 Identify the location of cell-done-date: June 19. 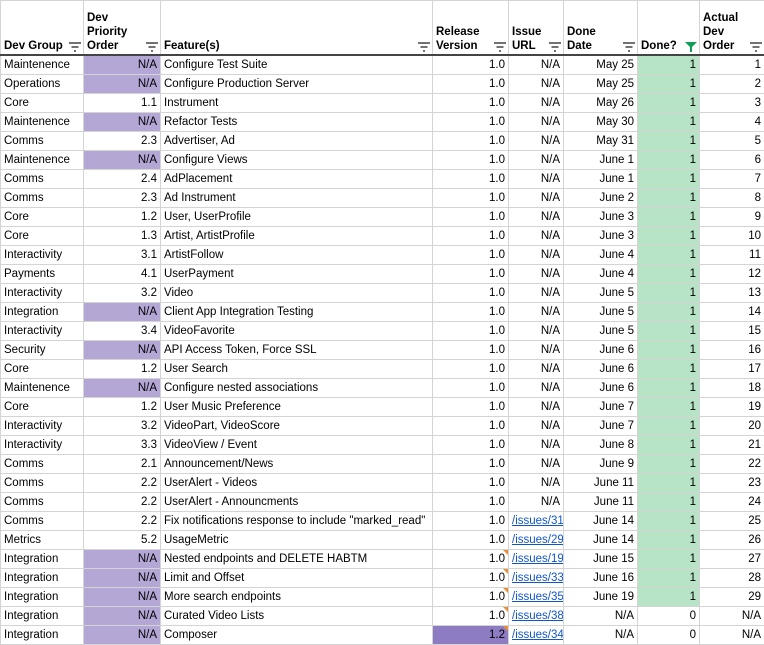
(601, 597).